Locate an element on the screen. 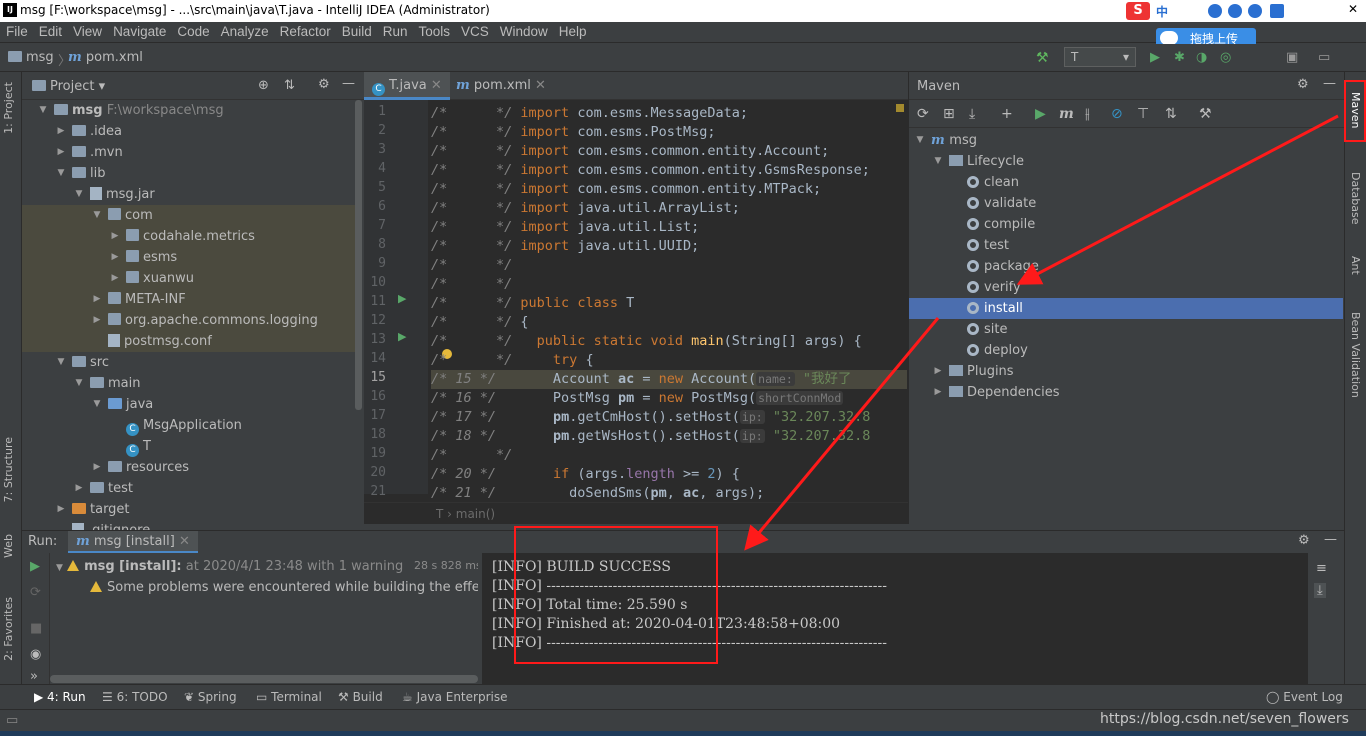 The width and height of the screenshot is (1366, 736). arrow-to-install is located at coordinates (1177, 199).